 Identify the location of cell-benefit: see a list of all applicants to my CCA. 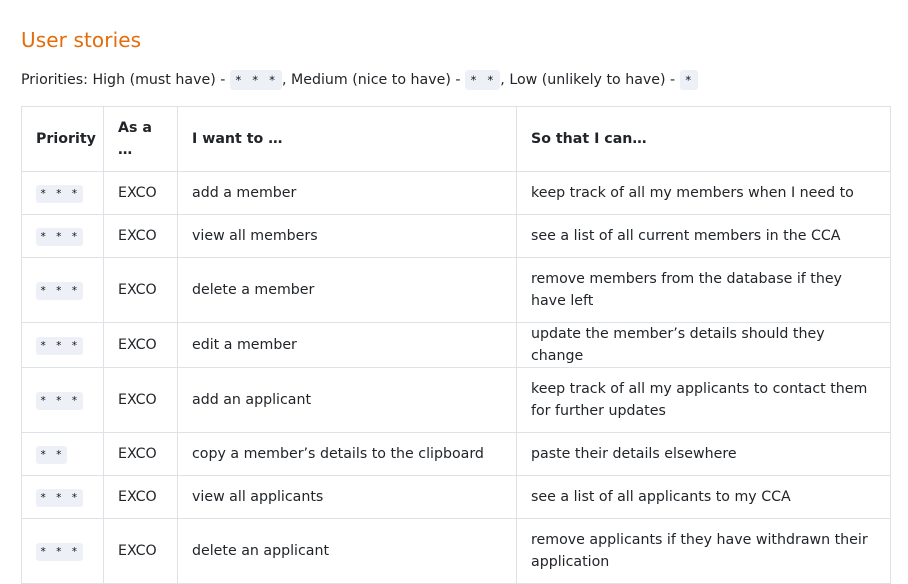
(703, 497).